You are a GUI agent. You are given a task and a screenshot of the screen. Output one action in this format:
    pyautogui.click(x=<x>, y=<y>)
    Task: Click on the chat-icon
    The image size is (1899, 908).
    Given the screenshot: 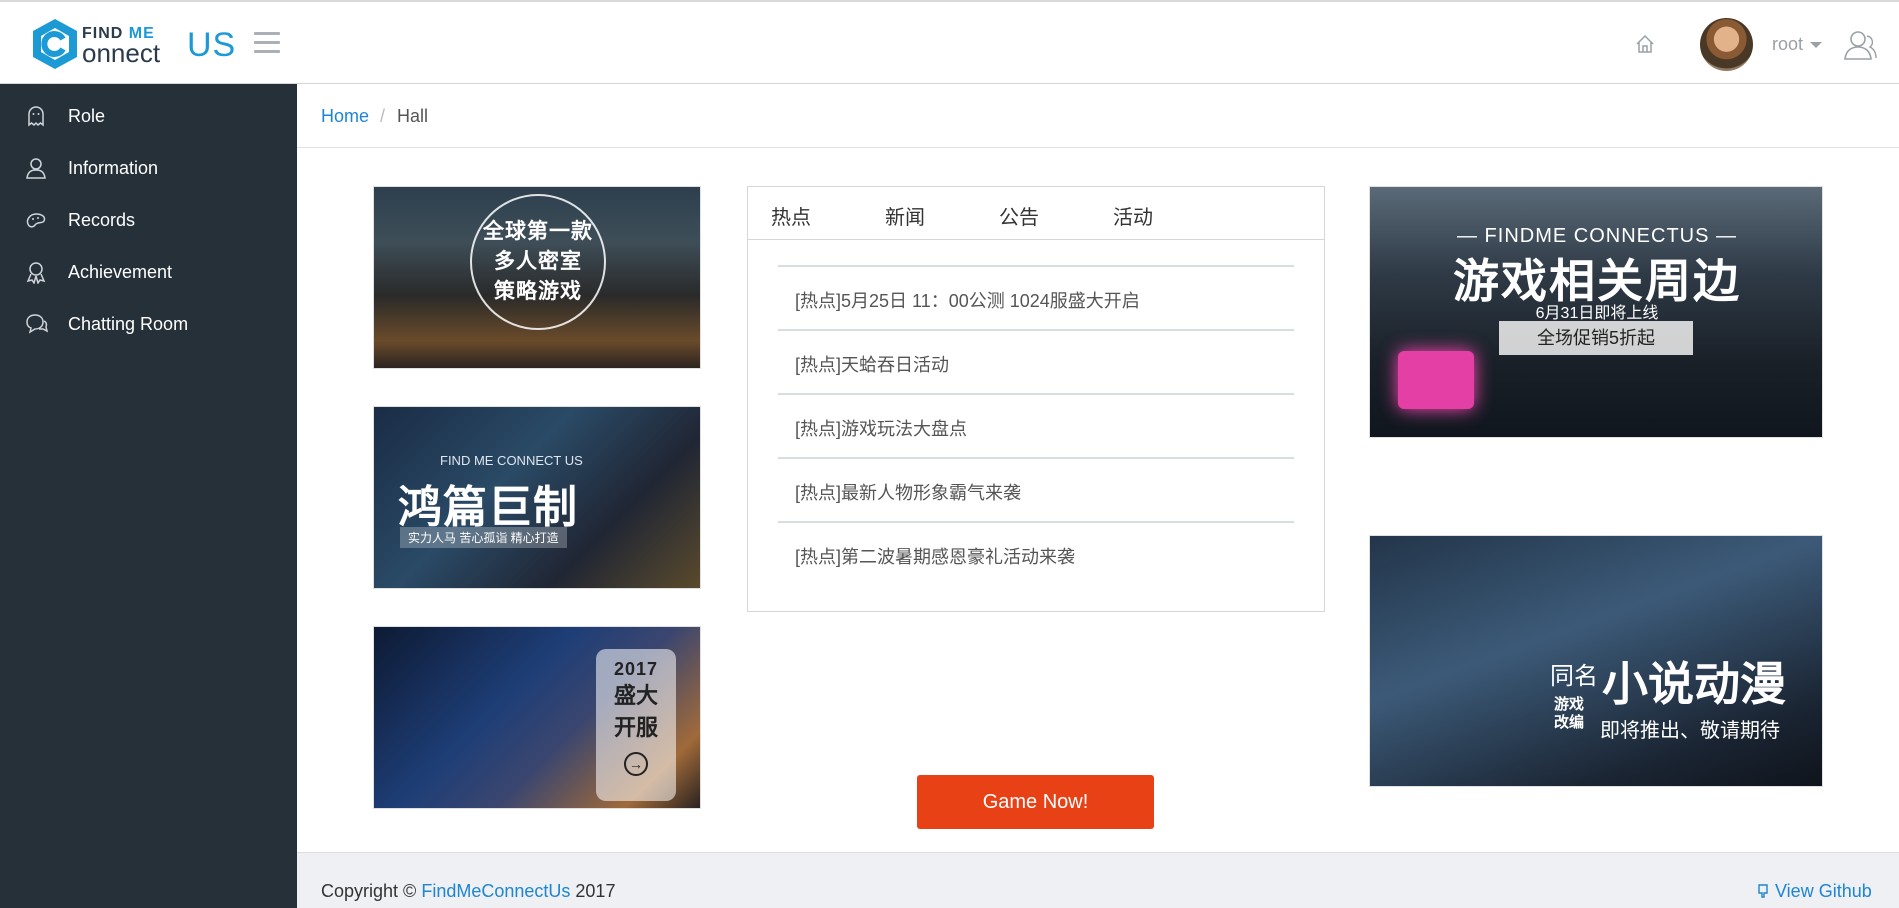 What is the action you would take?
    pyautogui.click(x=37, y=324)
    